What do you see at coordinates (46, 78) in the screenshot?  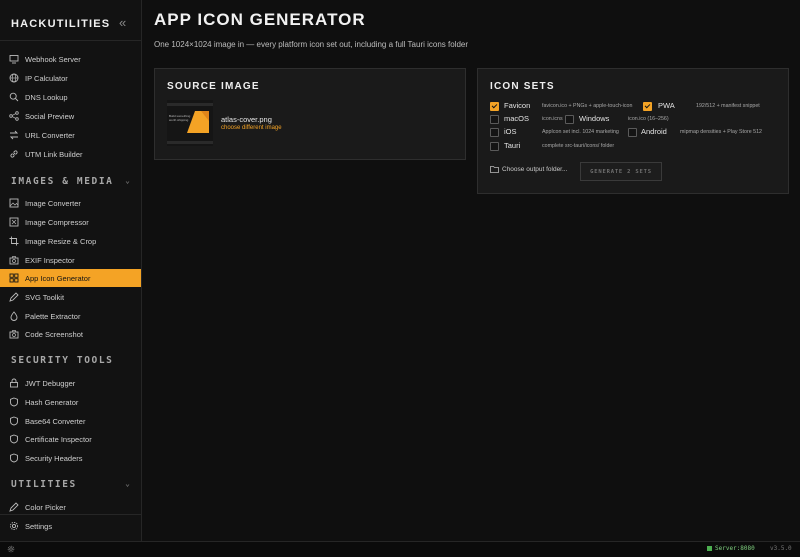 I see `sidebar-item-label: IP Calculator` at bounding box center [46, 78].